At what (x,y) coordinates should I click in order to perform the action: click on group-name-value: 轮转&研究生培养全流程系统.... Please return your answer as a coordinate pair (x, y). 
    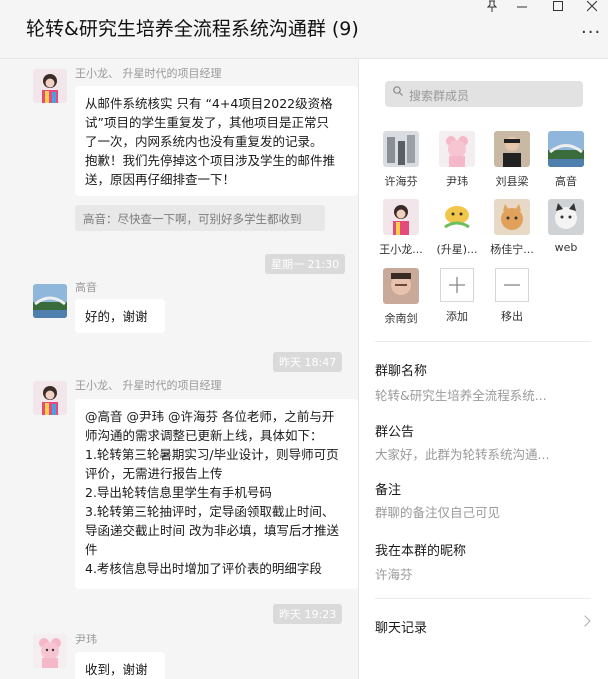
    Looking at the image, I should click on (480, 394).